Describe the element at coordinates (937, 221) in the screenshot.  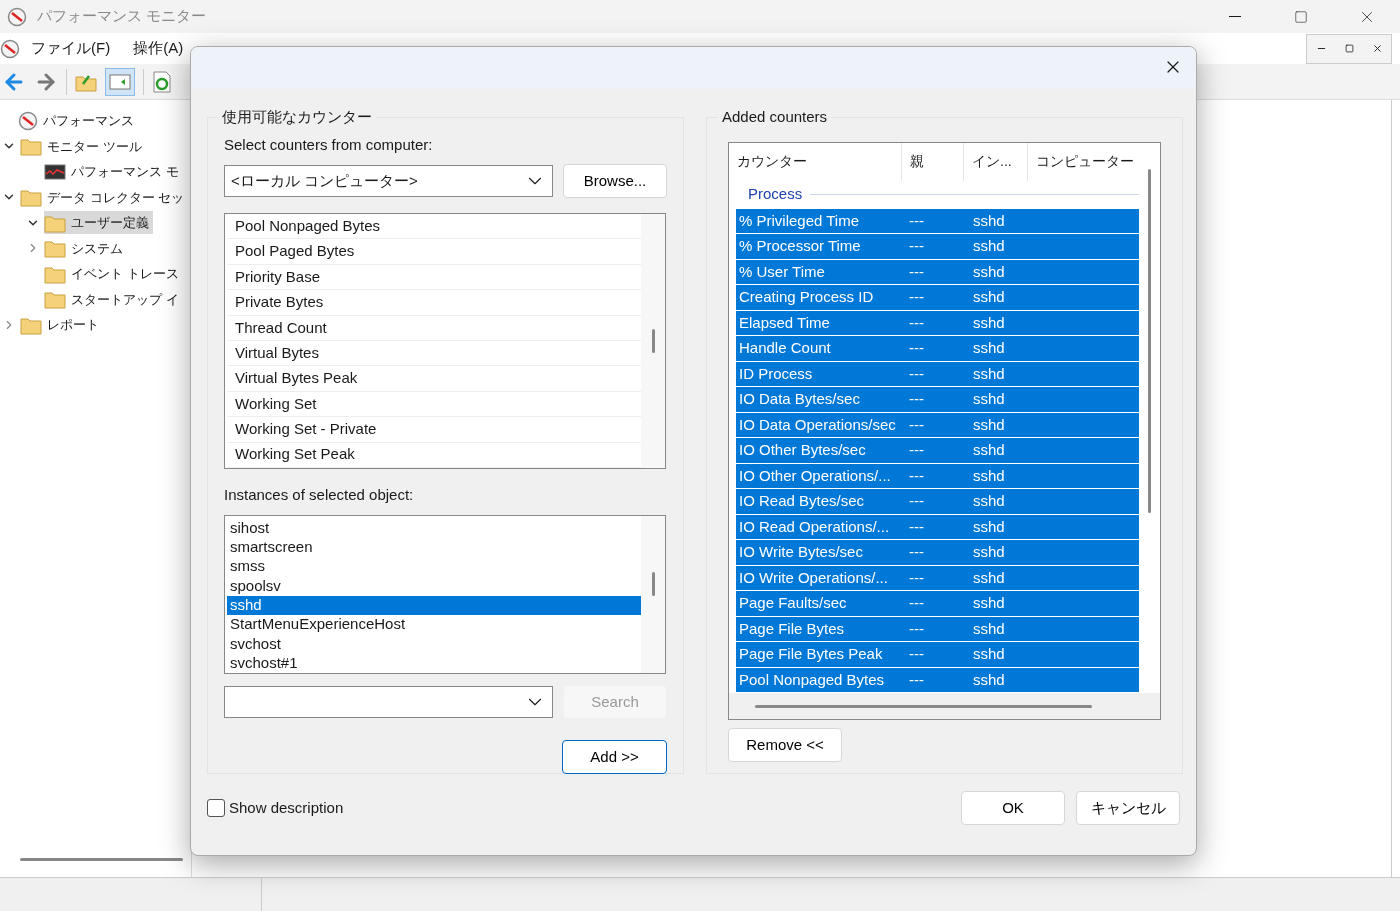
I see `counter-row: % Privileged Time --- sshd` at that location.